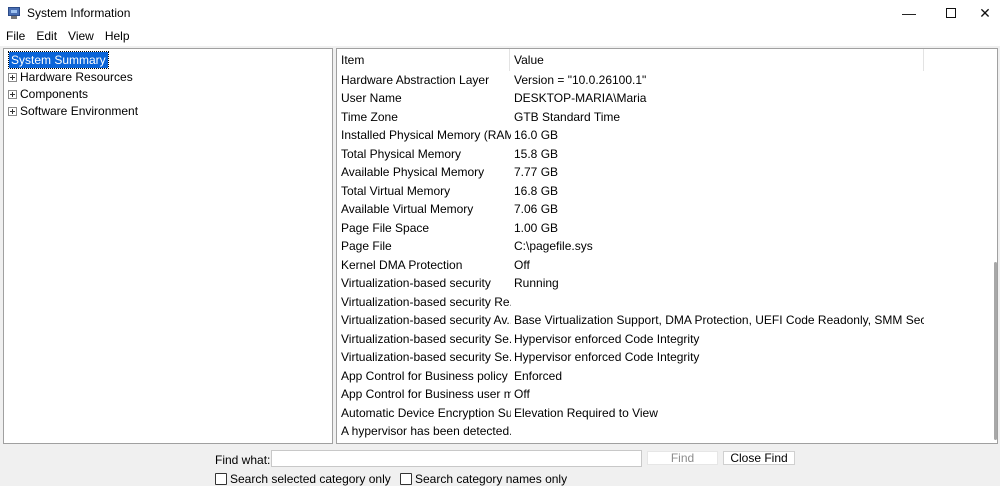 The height and width of the screenshot is (486, 1000). Describe the element at coordinates (500, 13) in the screenshot. I see `title-bar: System Information — ✕` at that location.